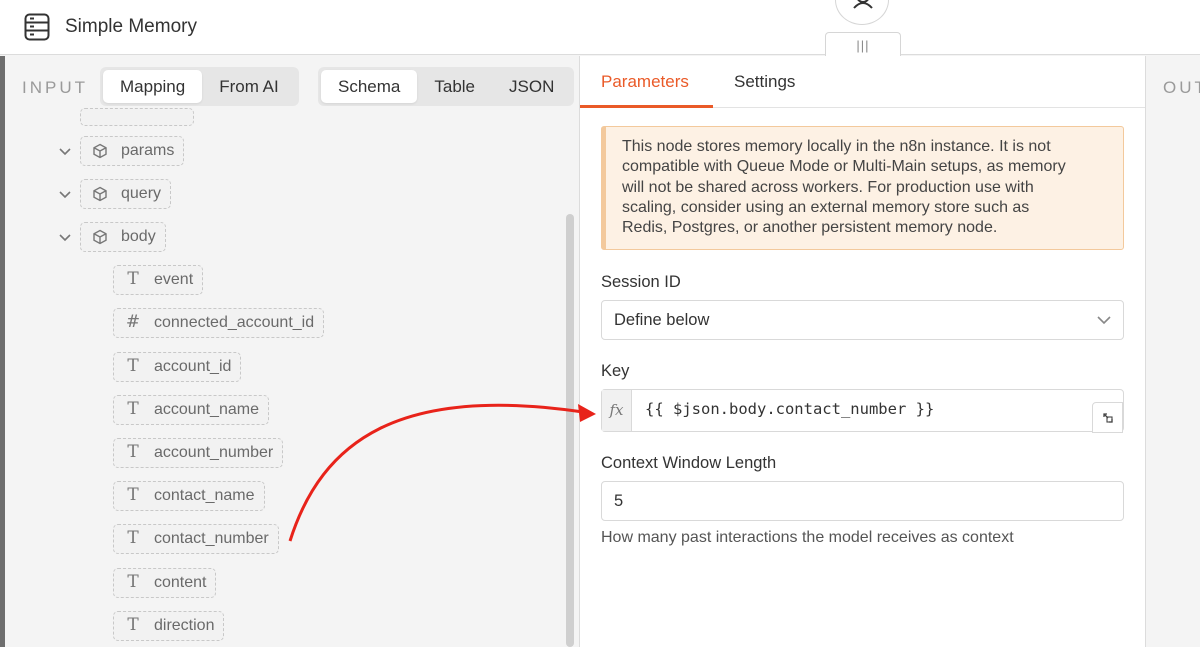 The width and height of the screenshot is (1200, 647). I want to click on input-panel-label: INPUT, so click(55, 87).